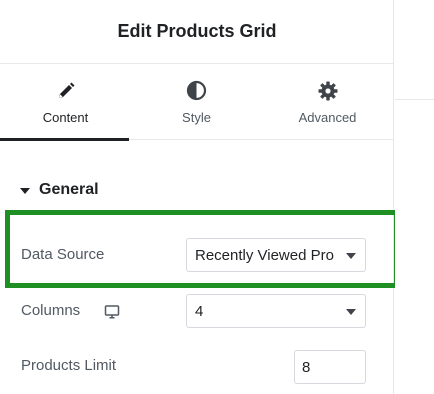 Image resolution: width=434 pixels, height=394 pixels. Describe the element at coordinates (112, 312) in the screenshot. I see `desktop-icon` at that location.